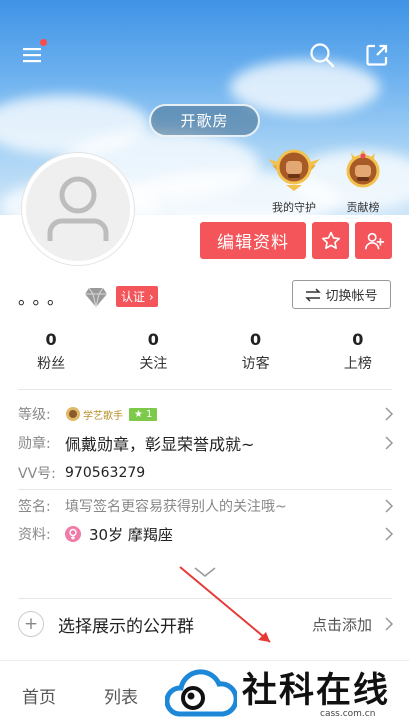 The width and height of the screenshot is (409, 727). I want to click on medal-value: 佩戴勋章，彰显荣誉成就~, so click(160, 444).